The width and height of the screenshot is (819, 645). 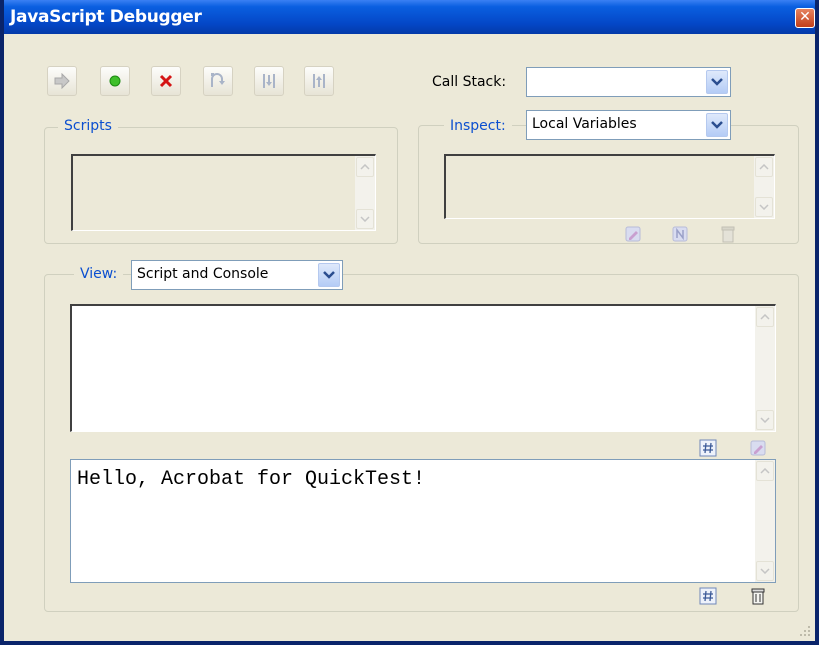 I want to click on step-out-button, so click(x=319, y=81).